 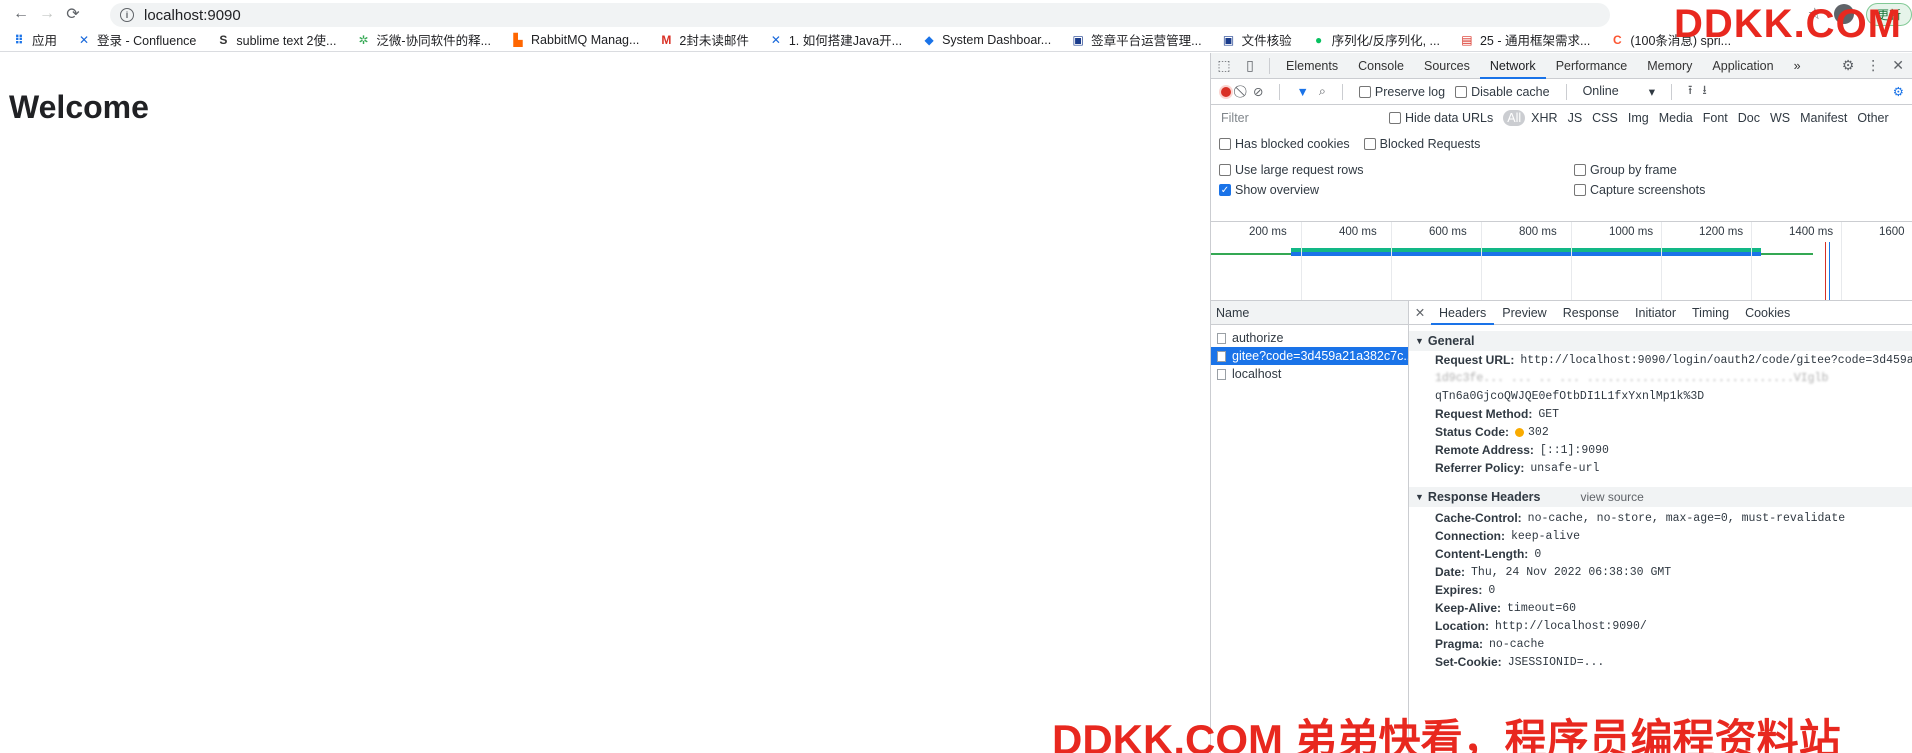 What do you see at coordinates (1224, 65) in the screenshot?
I see `inspect-element-icon: ⬚` at bounding box center [1224, 65].